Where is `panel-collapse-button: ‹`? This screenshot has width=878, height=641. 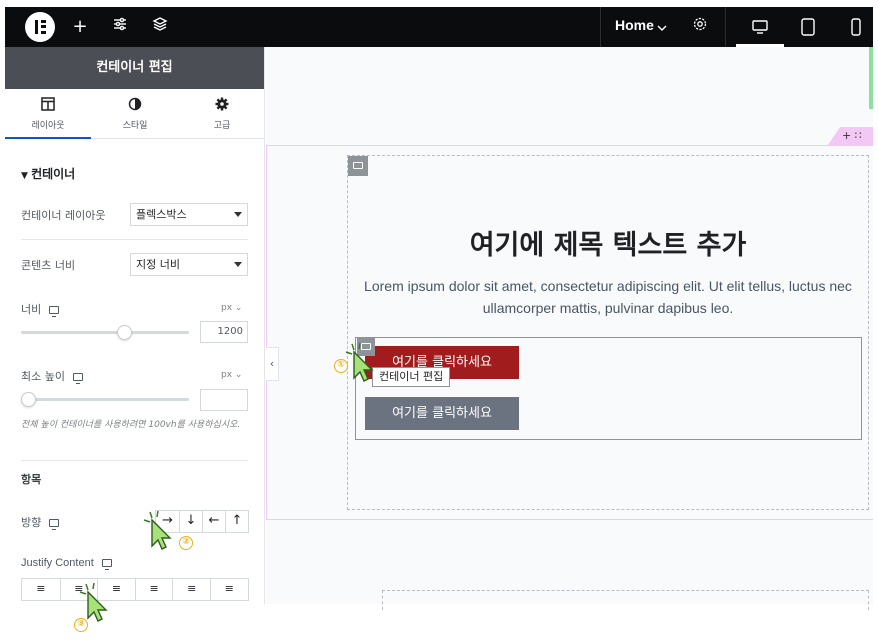 panel-collapse-button: ‹ is located at coordinates (272, 364).